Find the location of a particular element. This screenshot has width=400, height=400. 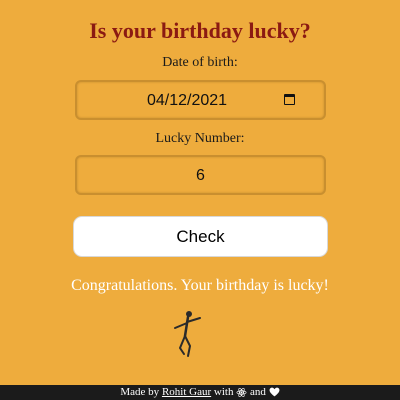

lucky-number-label: Lucky Number: is located at coordinates (200, 138).